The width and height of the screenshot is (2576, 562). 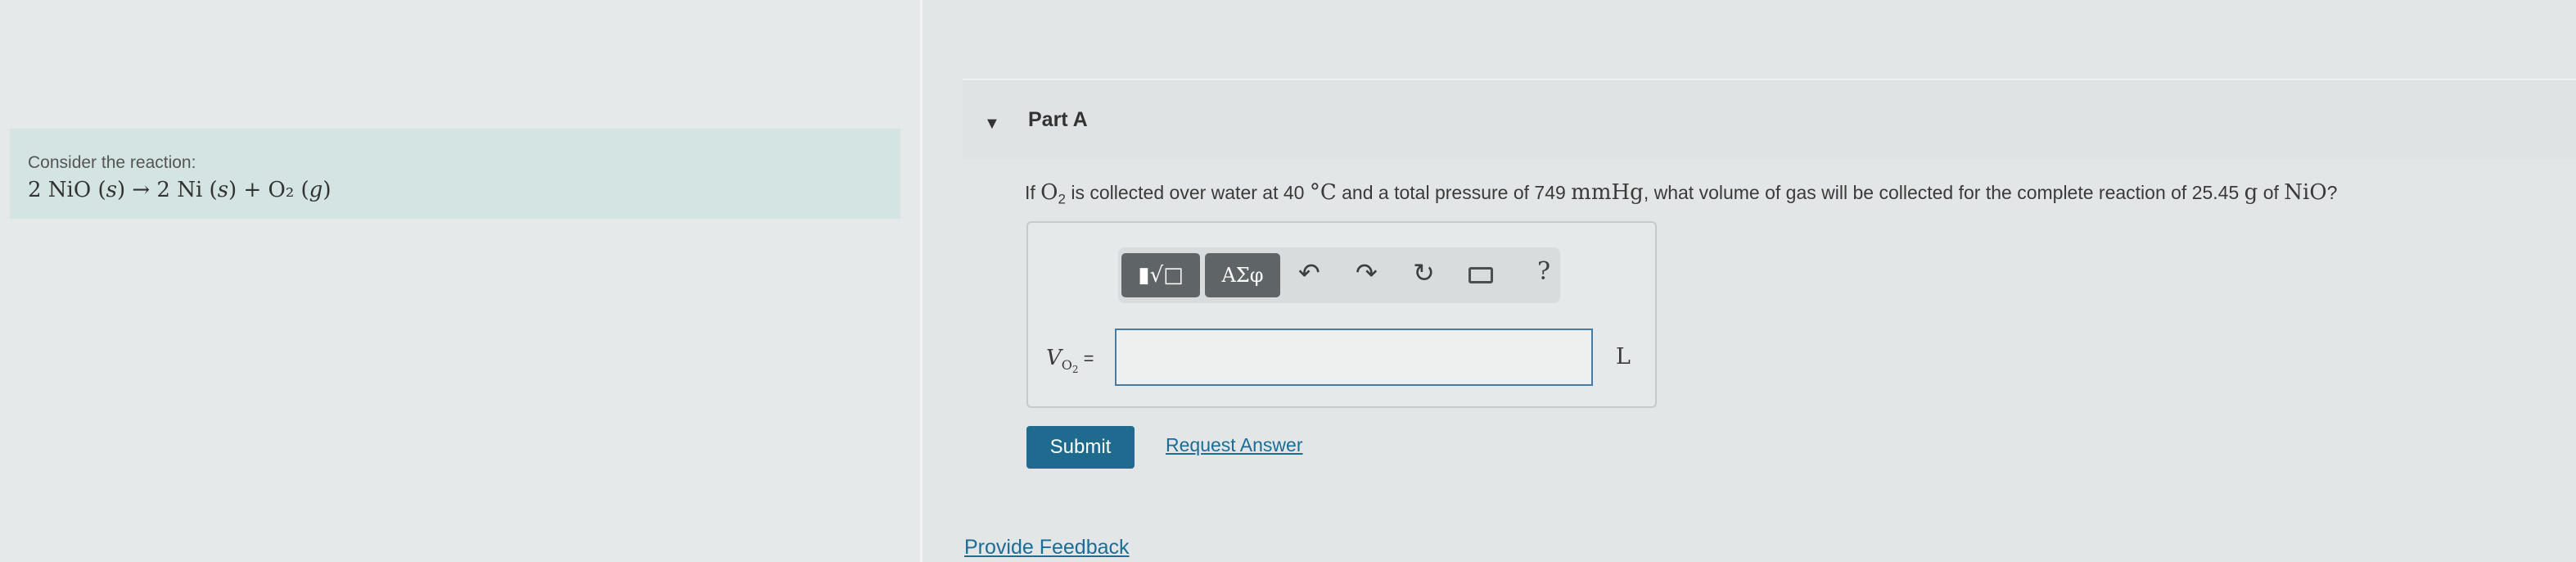 I want to click on request-answer-link: Request Answer, so click(x=1234, y=445).